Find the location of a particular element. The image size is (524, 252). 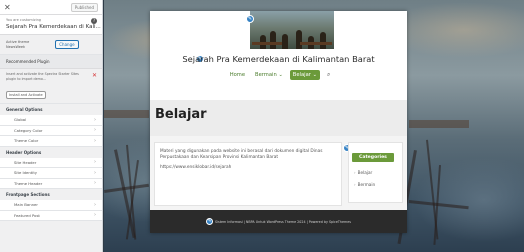

active-theme-name: NewsWeek is located at coordinates (16, 46).